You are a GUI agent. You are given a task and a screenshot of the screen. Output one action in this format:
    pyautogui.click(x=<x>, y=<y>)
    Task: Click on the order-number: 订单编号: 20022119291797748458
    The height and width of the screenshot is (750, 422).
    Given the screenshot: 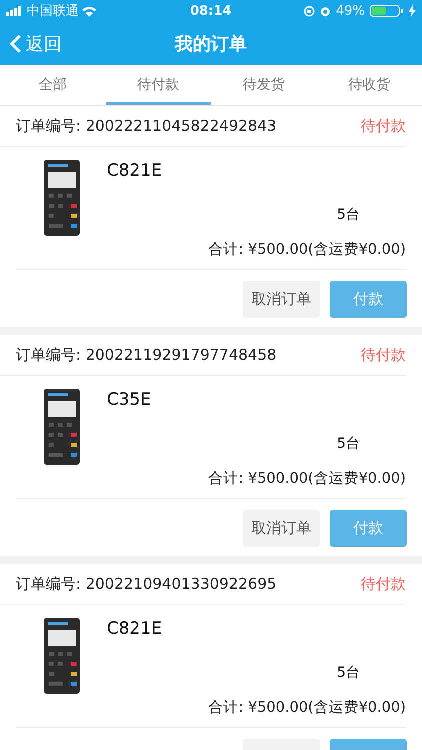 What is the action you would take?
    pyautogui.click(x=146, y=355)
    